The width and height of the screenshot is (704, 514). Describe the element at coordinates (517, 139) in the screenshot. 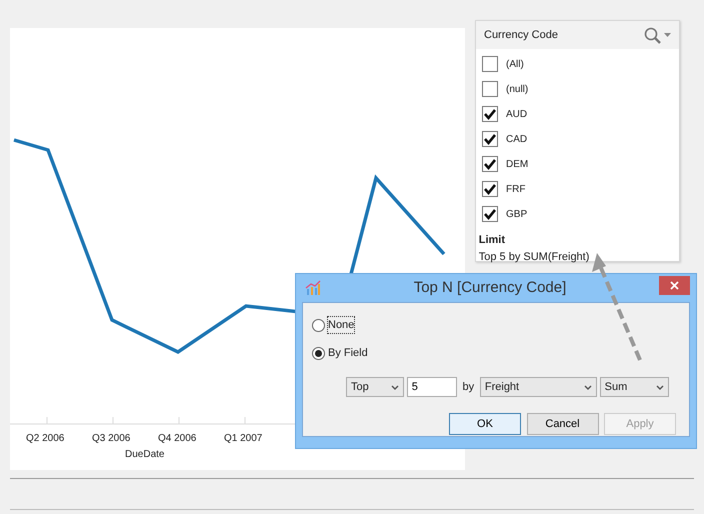

I see `checkbox-label: CAD` at that location.